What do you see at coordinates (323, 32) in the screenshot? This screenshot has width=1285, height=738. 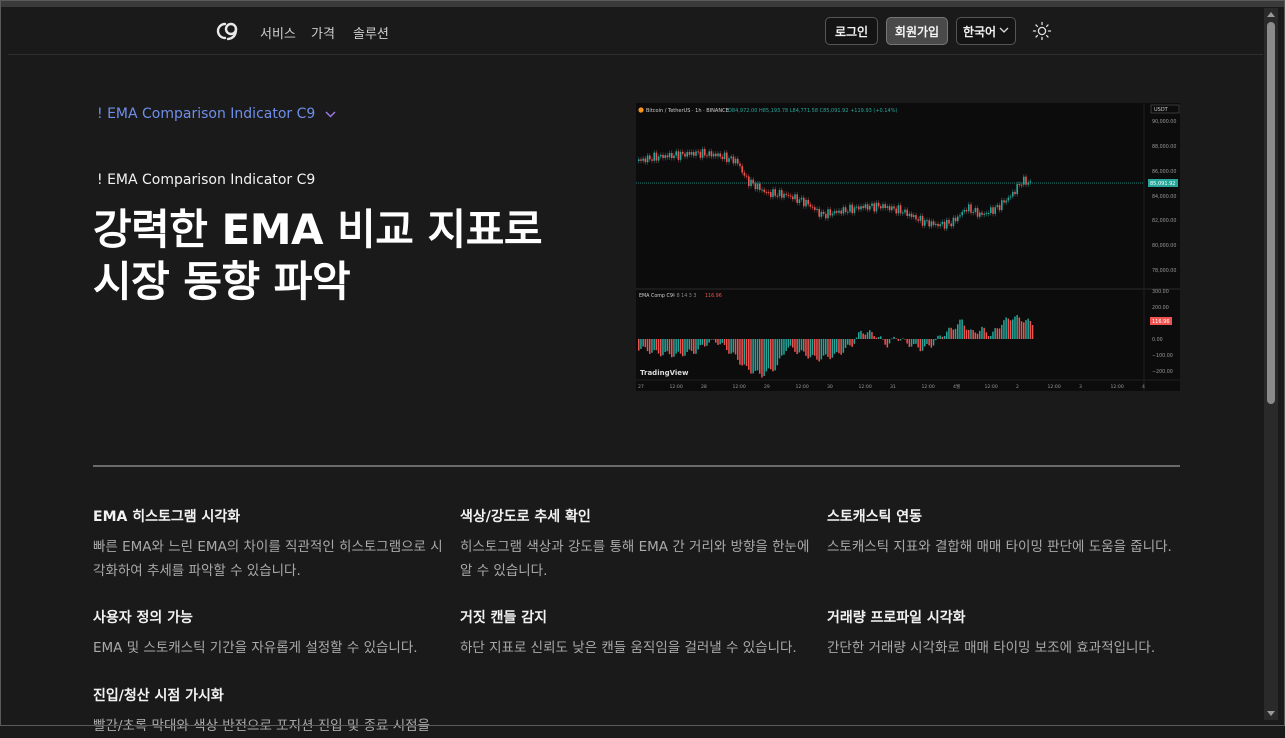 I see `nav-pricing: 가격` at bounding box center [323, 32].